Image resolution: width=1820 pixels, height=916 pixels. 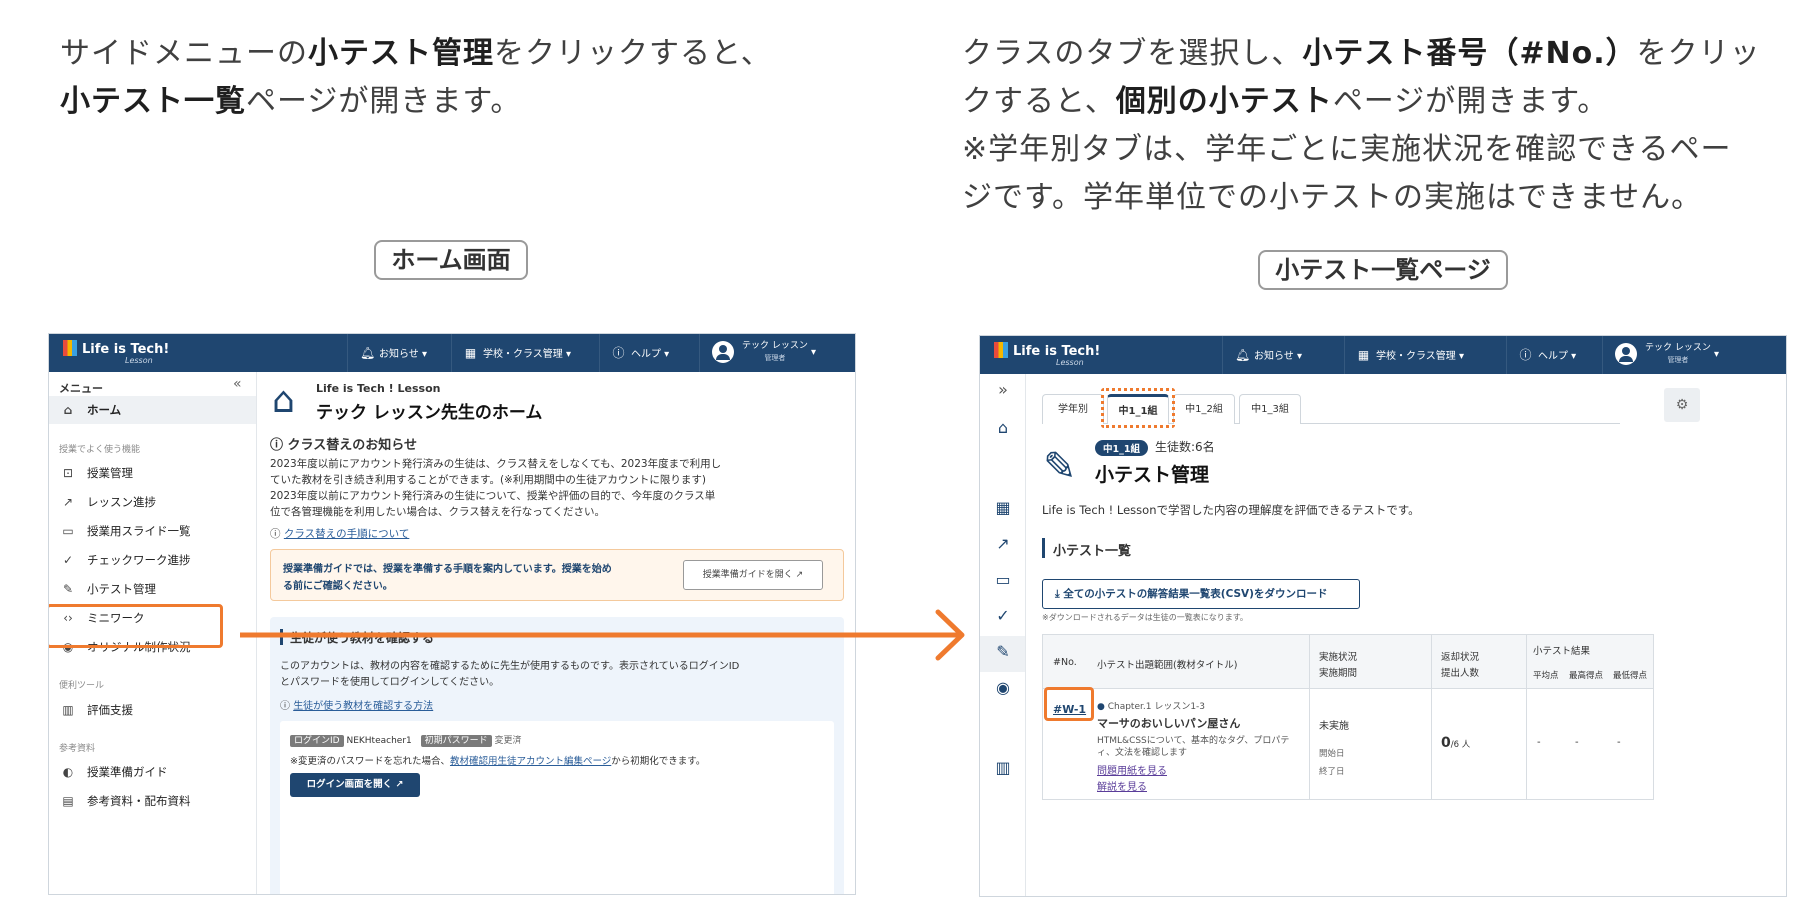 What do you see at coordinates (1152, 475) in the screenshot?
I see `quiz-title: 小テスト管理` at bounding box center [1152, 475].